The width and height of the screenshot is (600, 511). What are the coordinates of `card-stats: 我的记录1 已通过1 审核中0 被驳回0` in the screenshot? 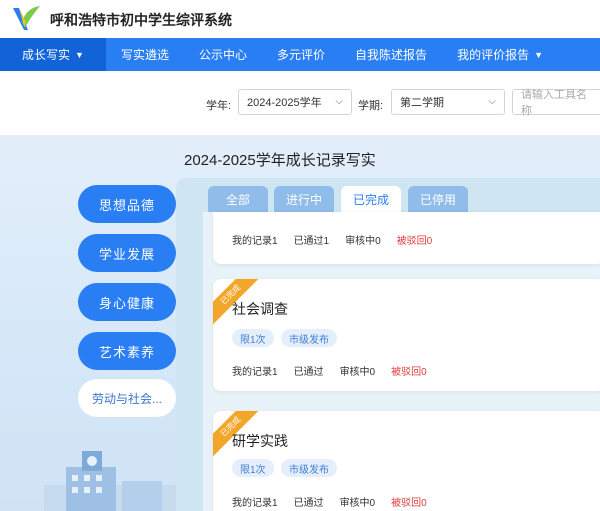 It's located at (340, 239).